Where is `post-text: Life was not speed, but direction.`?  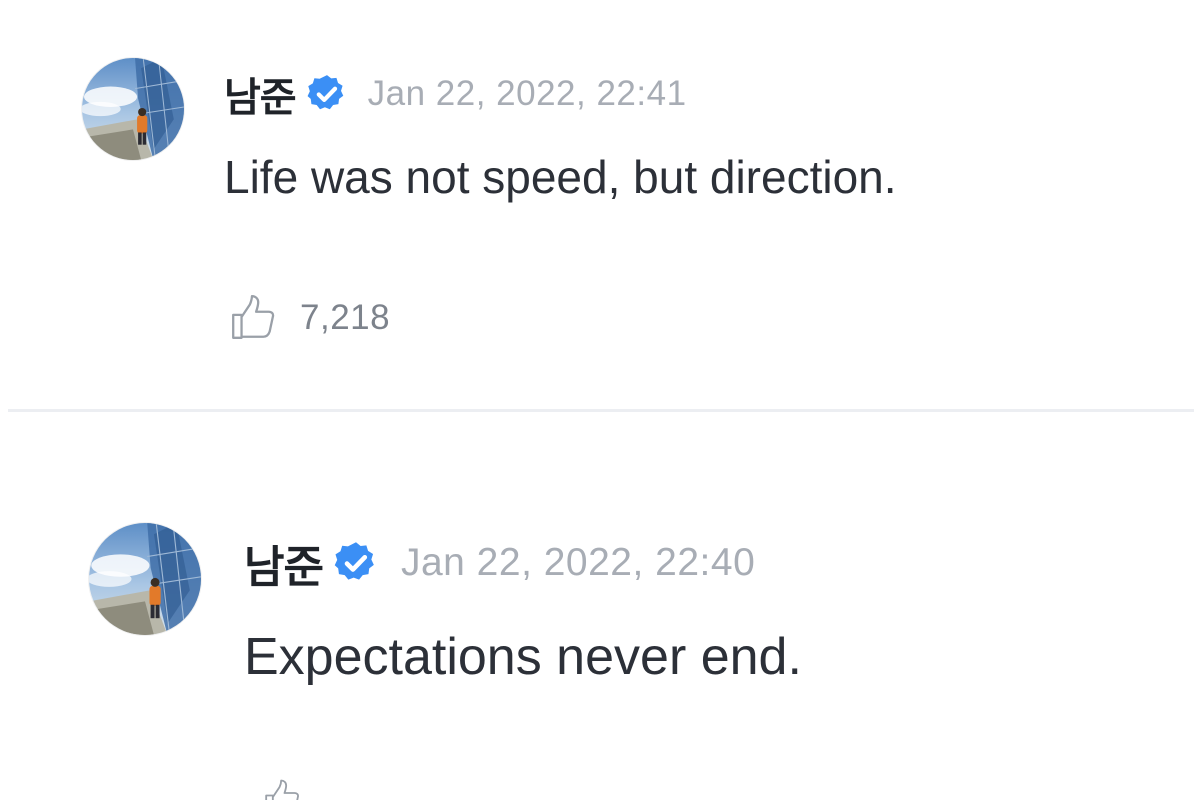 post-text: Life was not speed, but direction. is located at coordinates (560, 177).